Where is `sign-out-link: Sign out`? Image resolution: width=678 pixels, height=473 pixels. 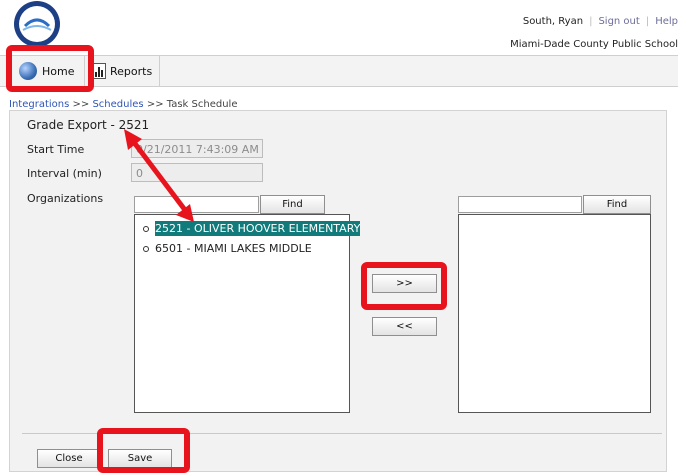 sign-out-link: Sign out is located at coordinates (618, 21).